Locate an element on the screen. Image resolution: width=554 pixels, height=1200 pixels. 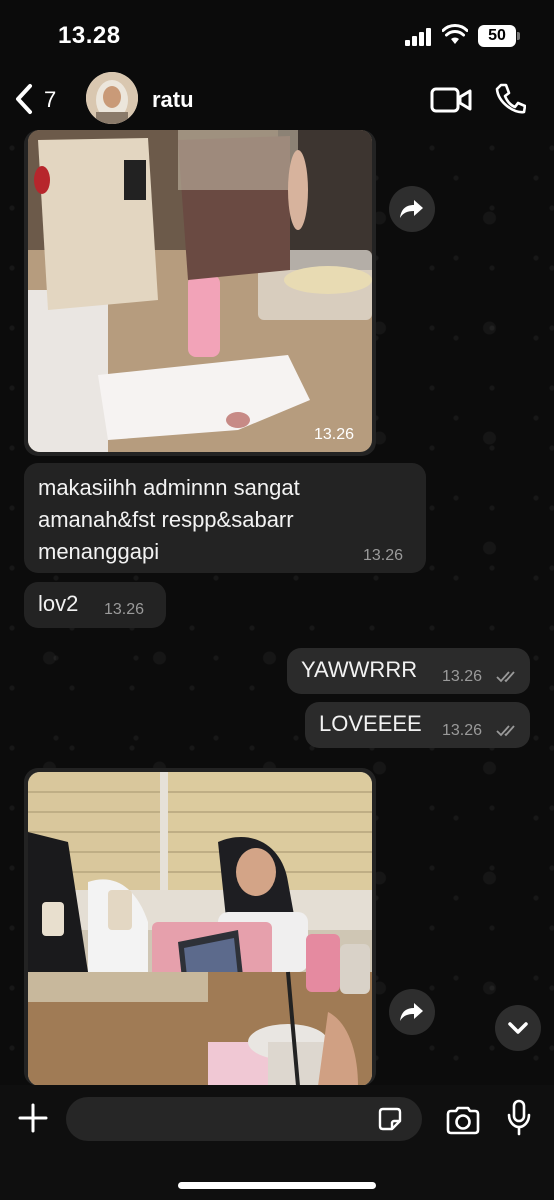
chevron-down-icon is located at coordinates (518, 1028).